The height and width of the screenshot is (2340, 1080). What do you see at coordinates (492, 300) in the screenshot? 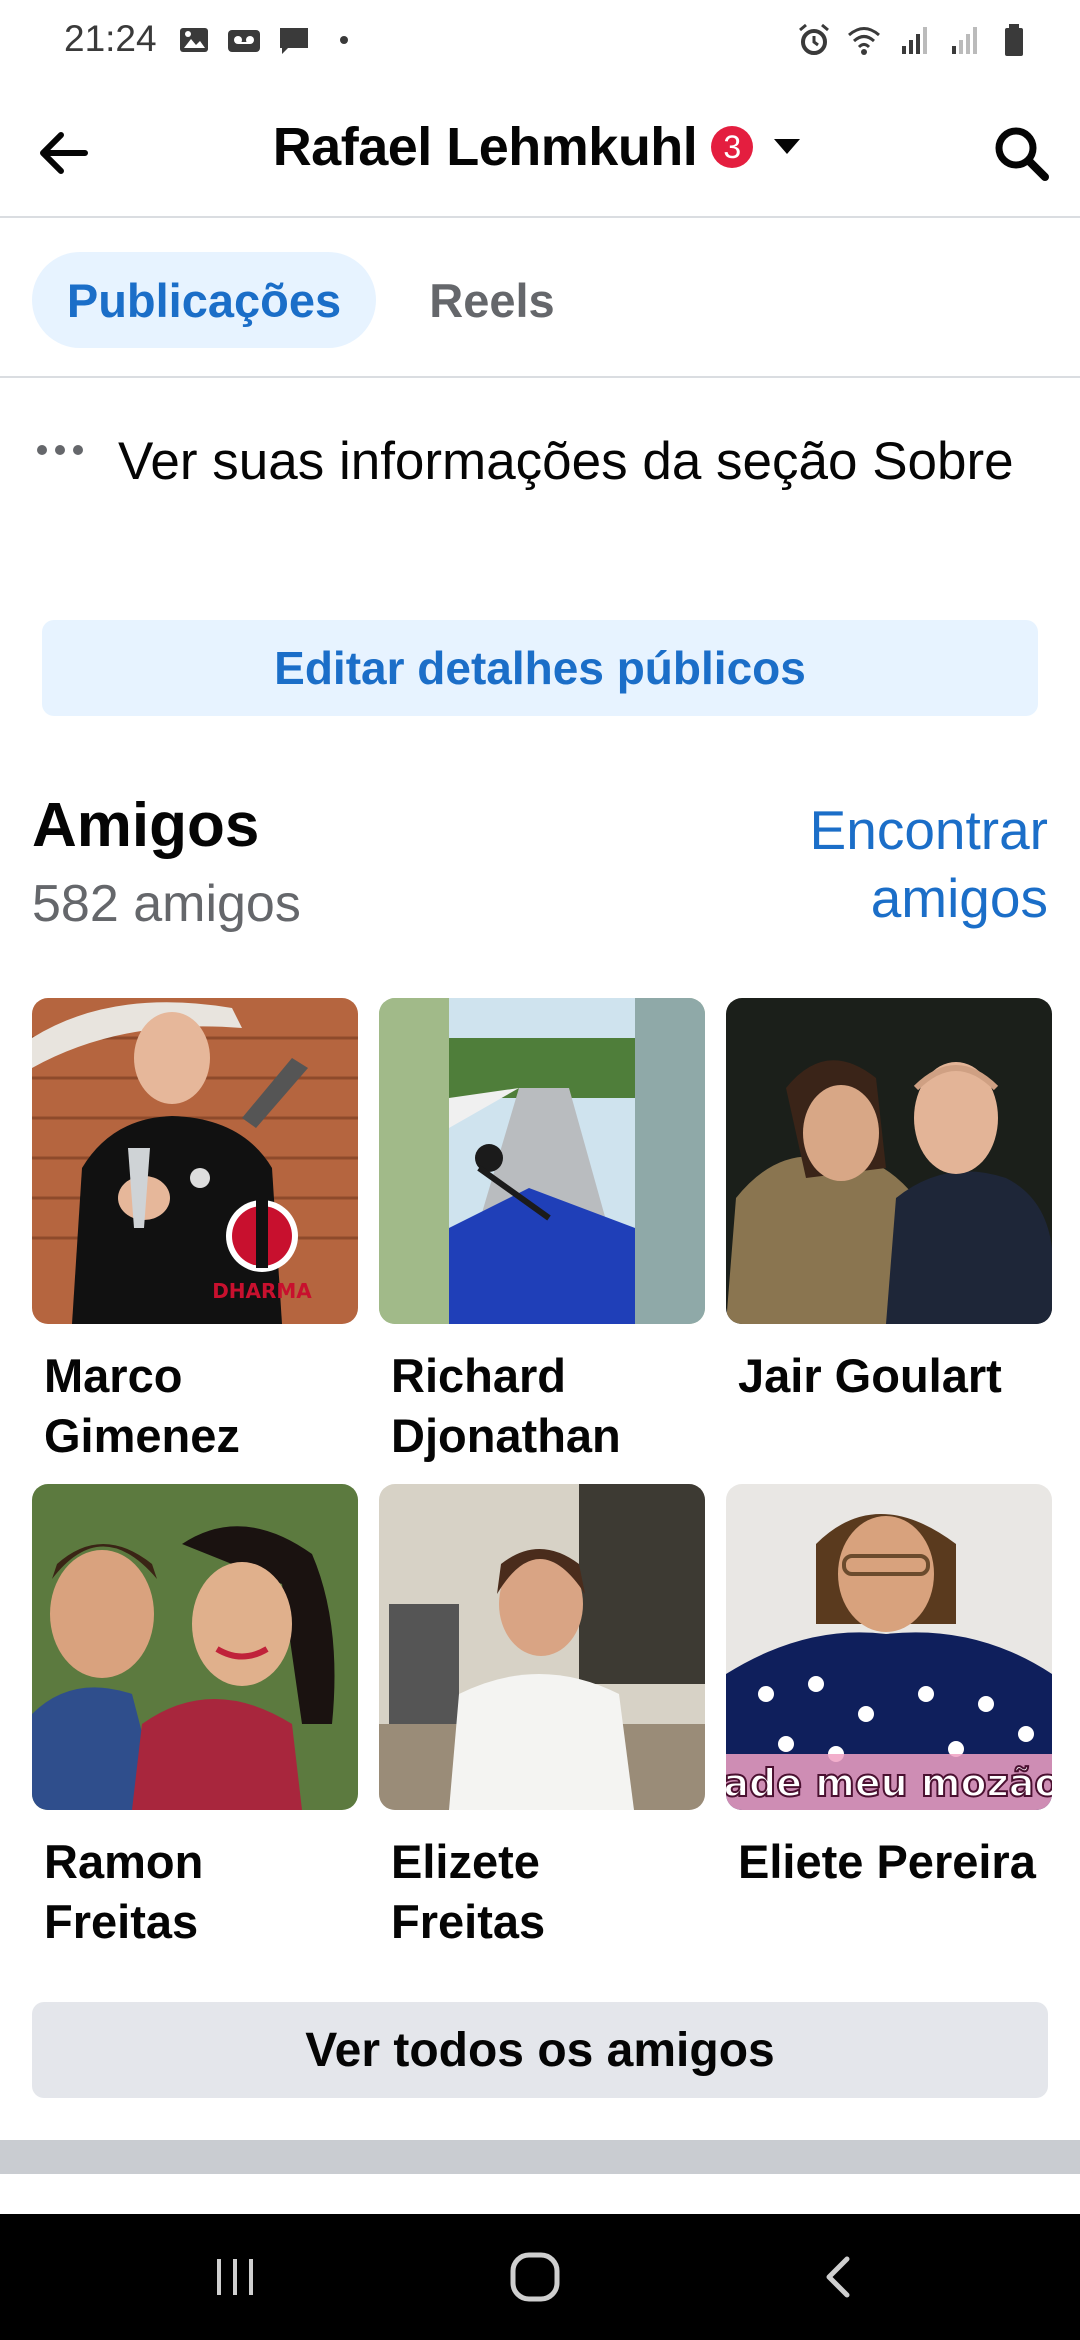
I see `tab-reels: Reels` at bounding box center [492, 300].